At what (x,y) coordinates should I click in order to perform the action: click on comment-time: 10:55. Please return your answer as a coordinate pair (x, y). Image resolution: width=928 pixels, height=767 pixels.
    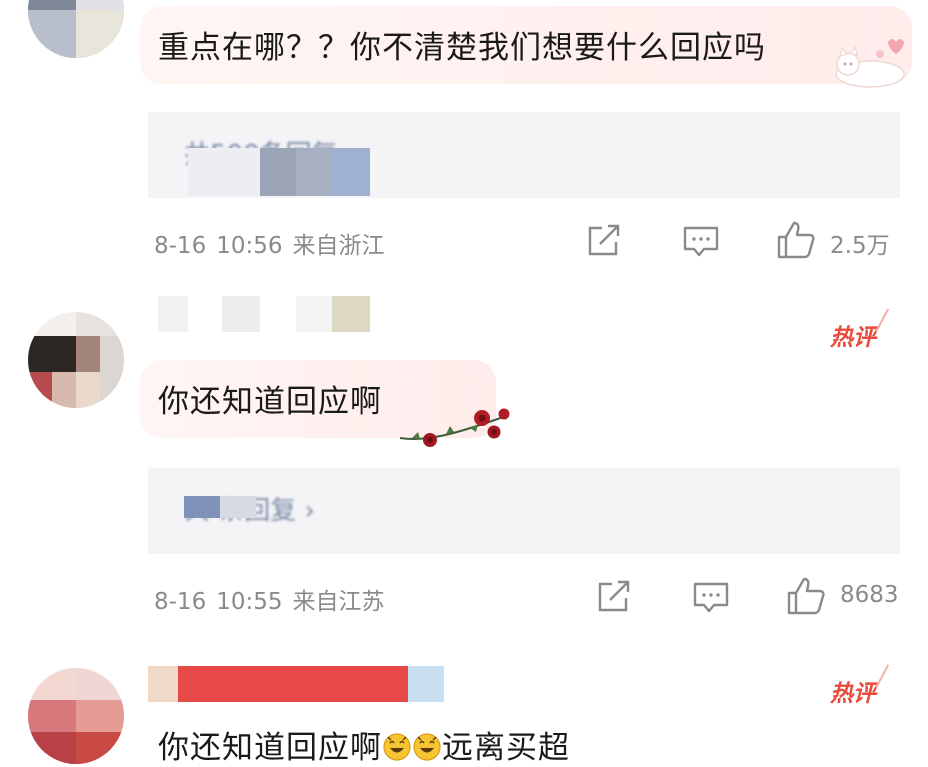
    Looking at the image, I should click on (249, 602).